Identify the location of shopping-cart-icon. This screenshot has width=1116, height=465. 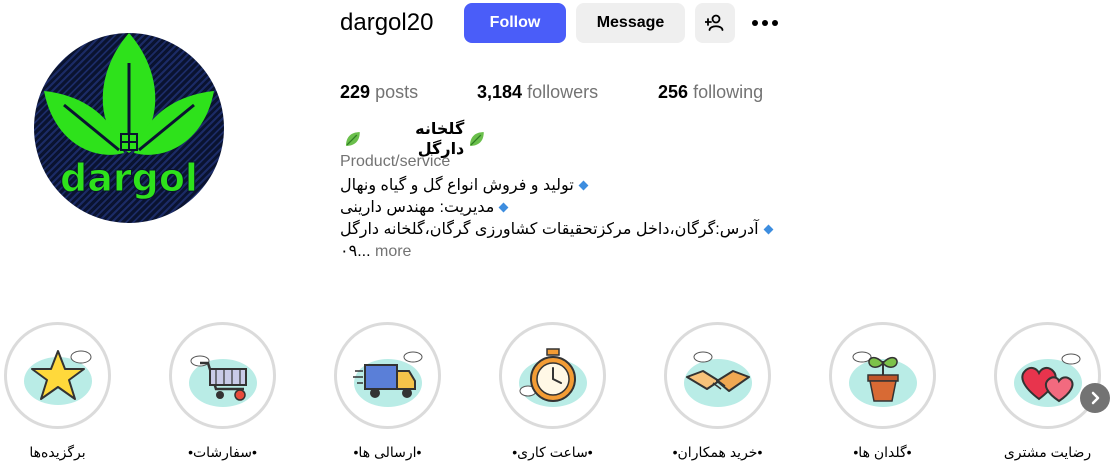
(222, 381).